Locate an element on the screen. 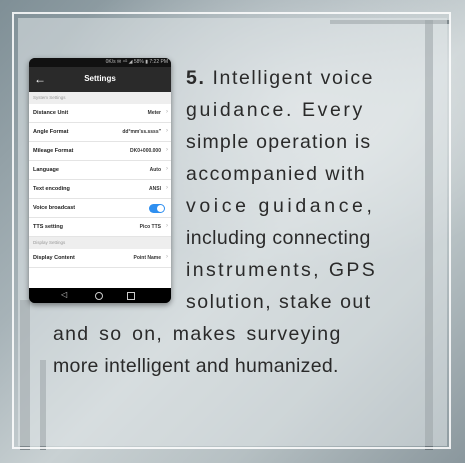  setting-value: Auto is located at coordinates (155, 170).